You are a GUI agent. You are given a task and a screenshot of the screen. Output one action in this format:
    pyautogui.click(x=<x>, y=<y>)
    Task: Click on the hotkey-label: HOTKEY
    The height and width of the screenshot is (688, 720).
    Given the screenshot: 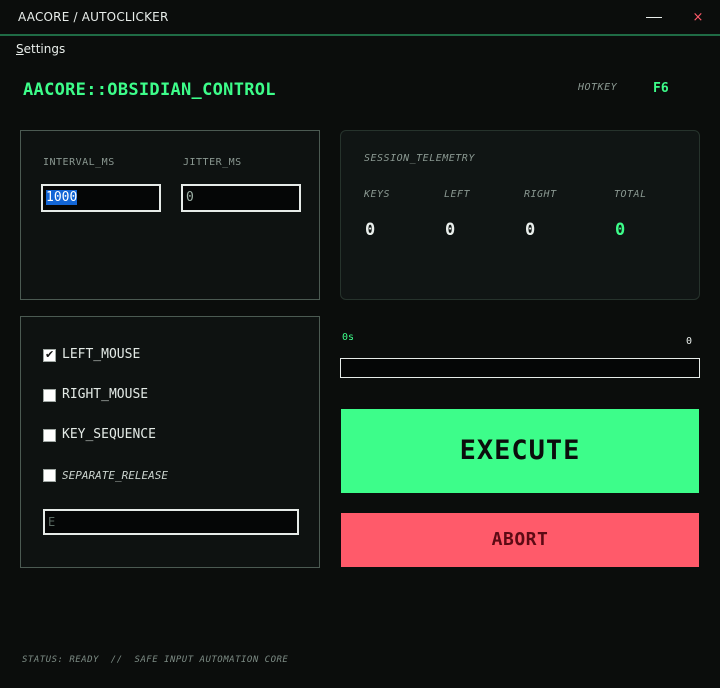 What is the action you would take?
    pyautogui.click(x=598, y=87)
    